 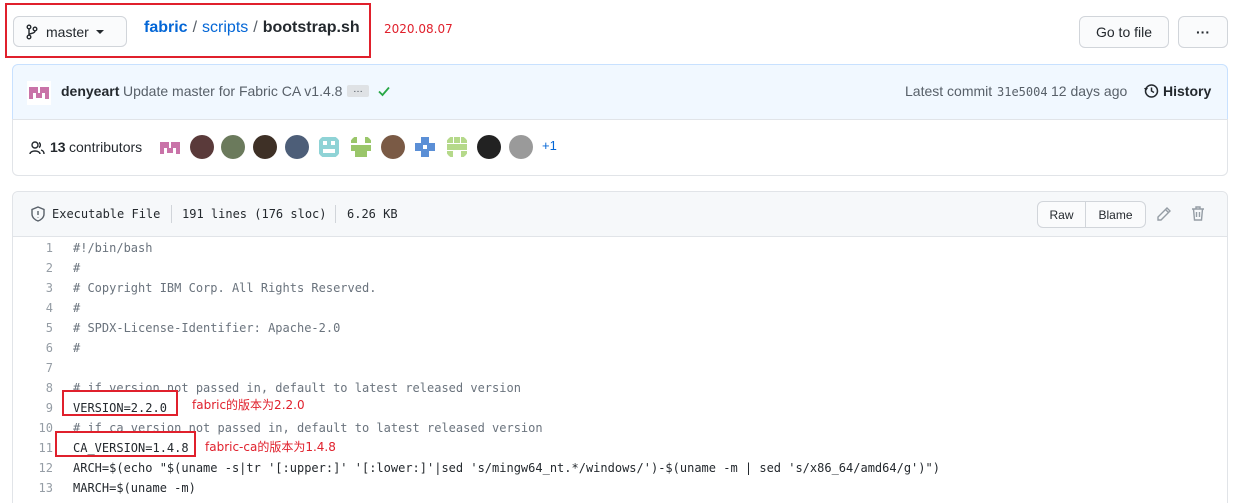 What do you see at coordinates (225, 27) in the screenshot?
I see `breadcrumb-folder-link: scripts` at bounding box center [225, 27].